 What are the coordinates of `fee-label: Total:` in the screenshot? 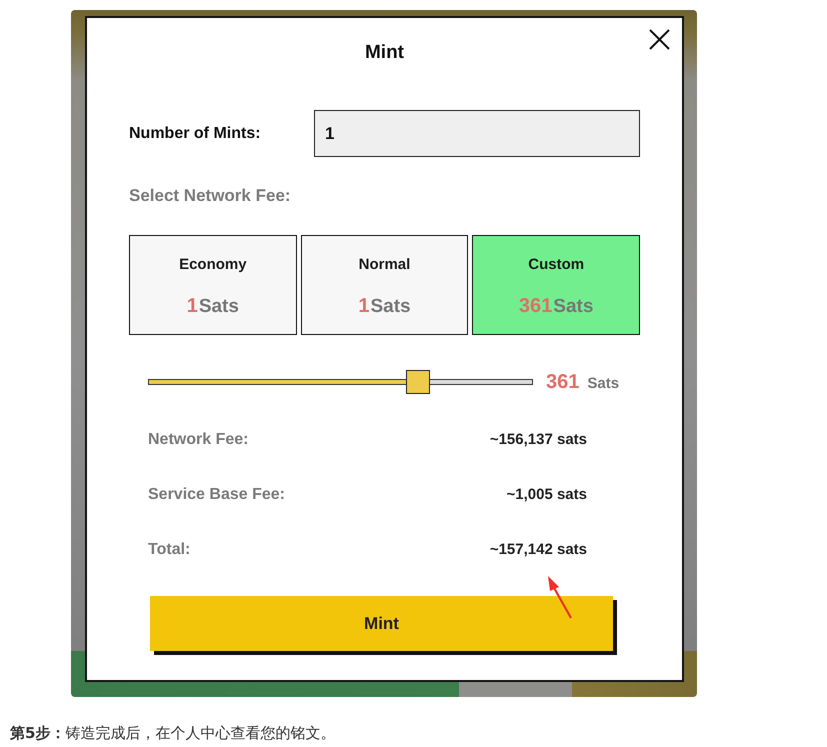 It's located at (169, 549).